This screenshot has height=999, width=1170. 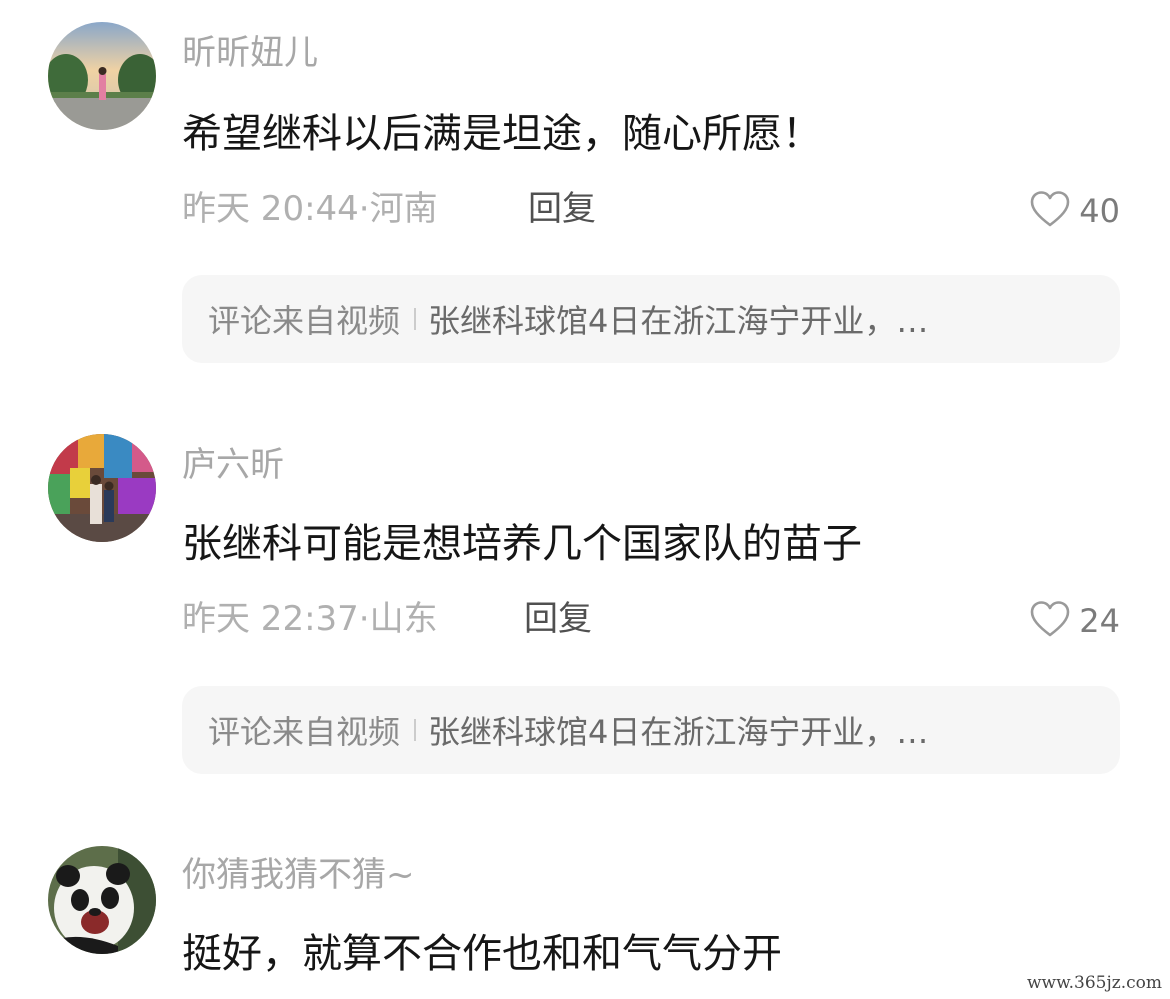 What do you see at coordinates (1074, 210) in the screenshot?
I see `like-button: 40` at bounding box center [1074, 210].